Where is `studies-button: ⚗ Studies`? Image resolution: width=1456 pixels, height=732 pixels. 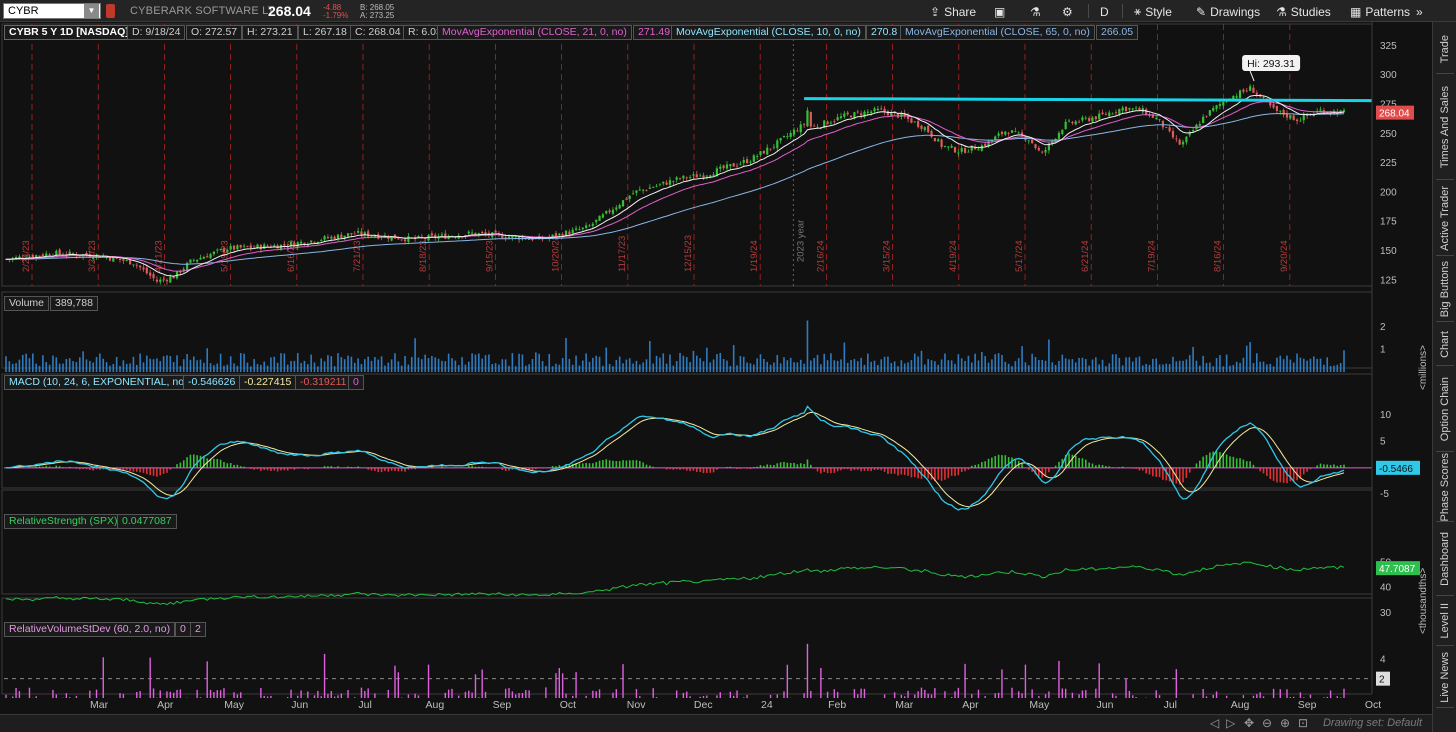
studies-button: ⚗ Studies is located at coordinates (1303, 11).